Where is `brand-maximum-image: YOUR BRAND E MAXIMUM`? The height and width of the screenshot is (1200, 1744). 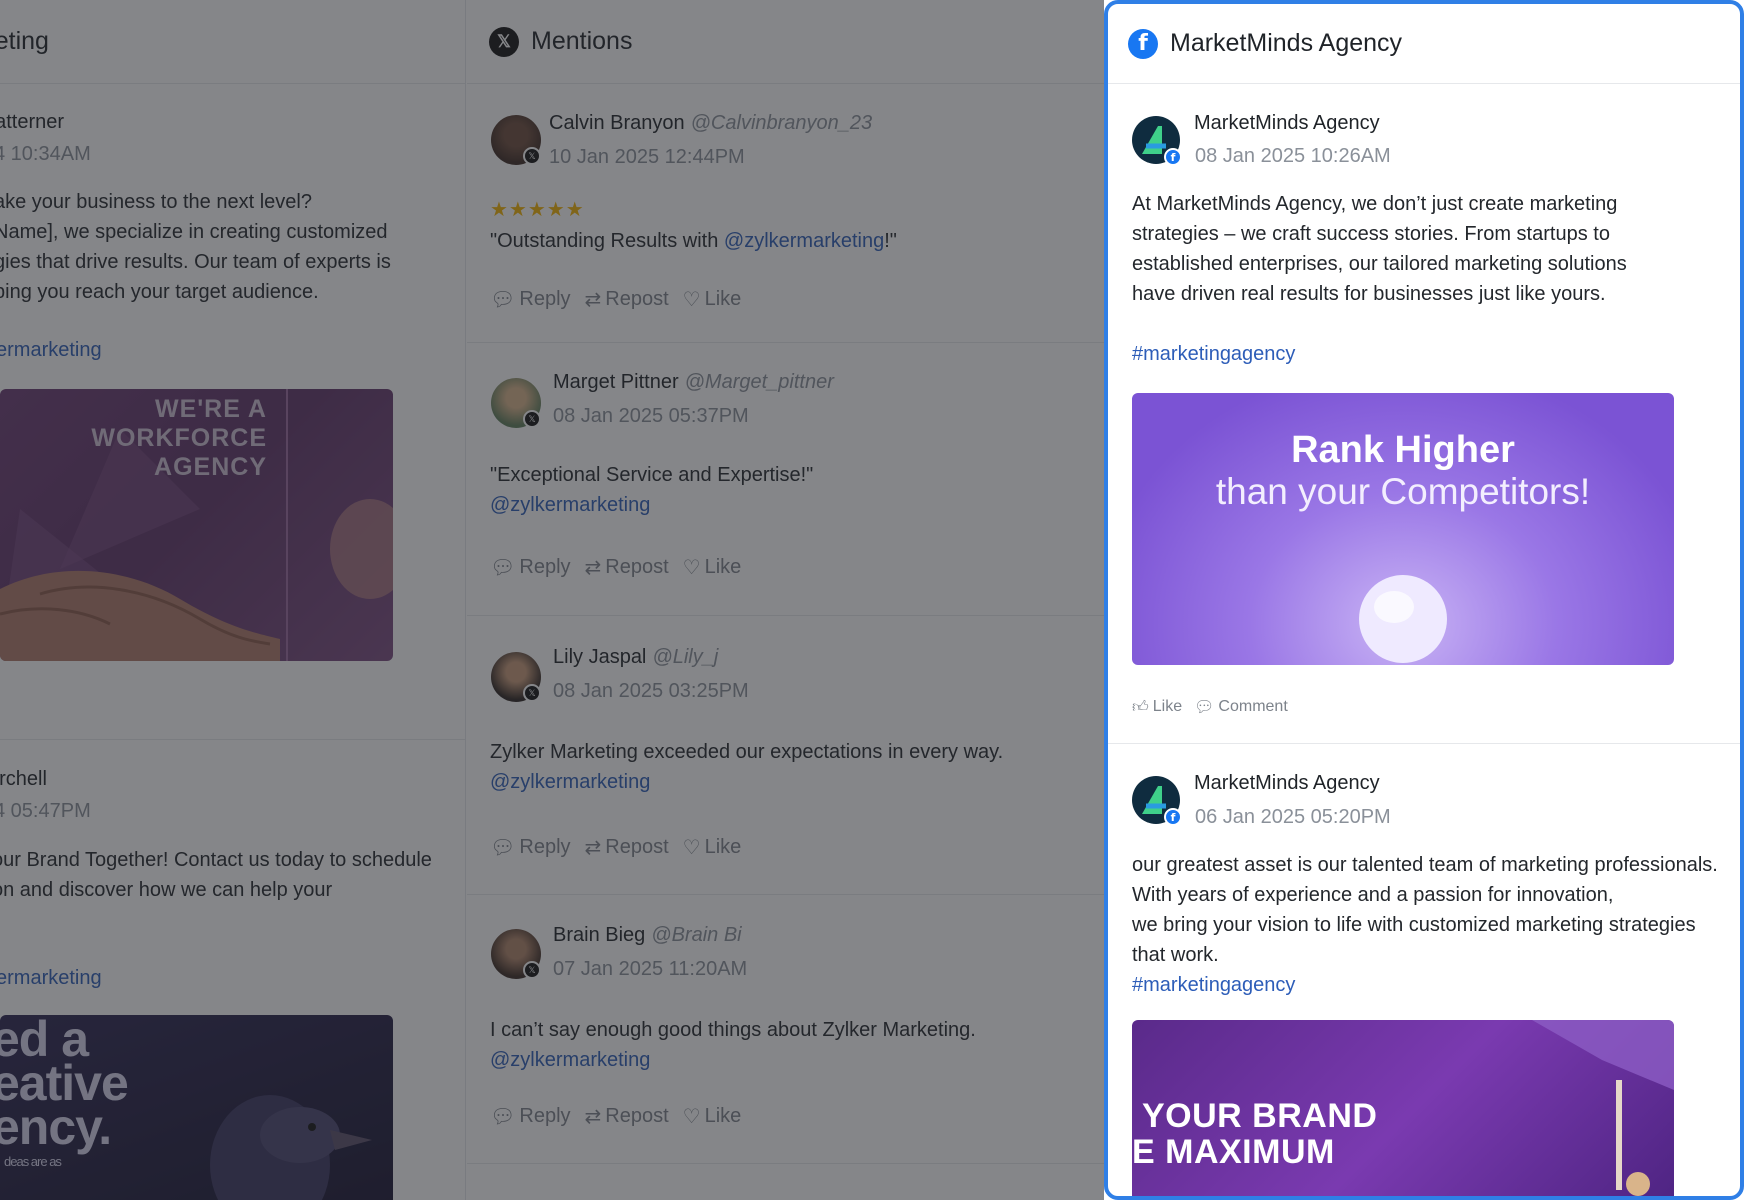 brand-maximum-image: YOUR BRAND E MAXIMUM is located at coordinates (1403, 1108).